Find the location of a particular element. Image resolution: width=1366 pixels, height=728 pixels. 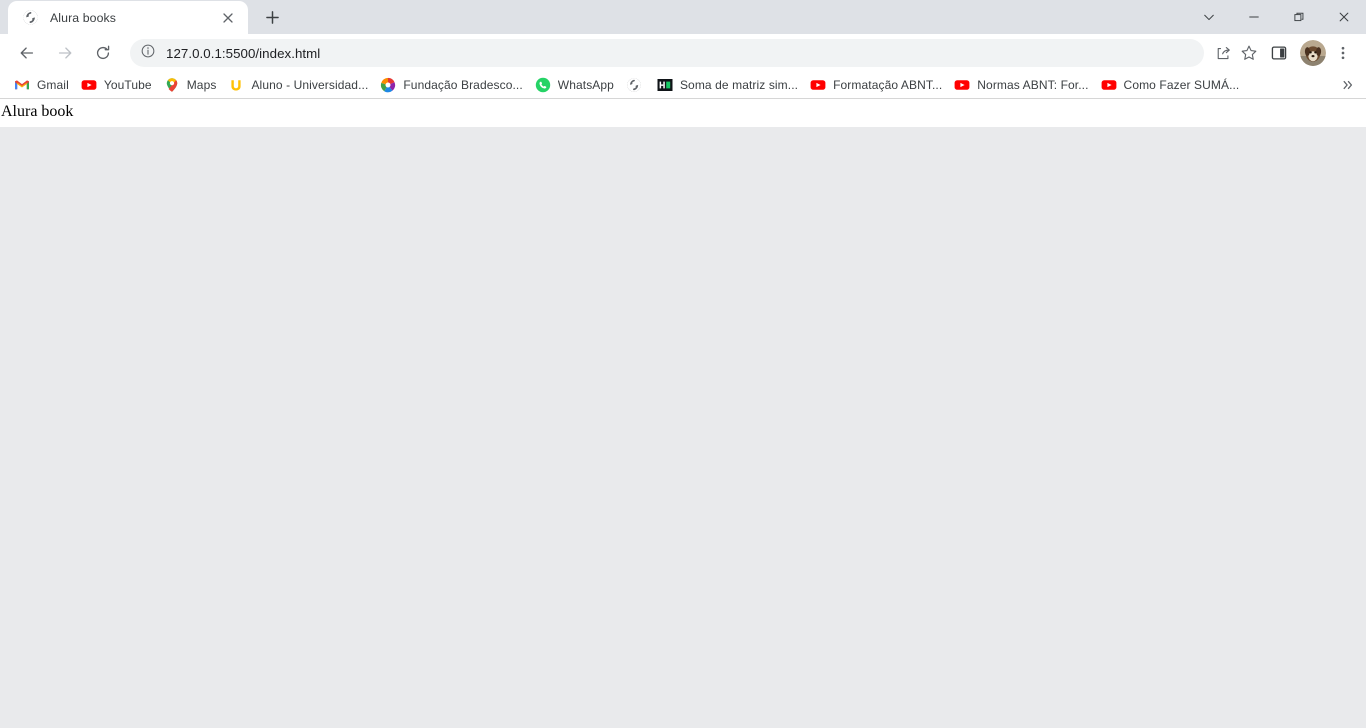

side-panel-icon is located at coordinates (1279, 53).